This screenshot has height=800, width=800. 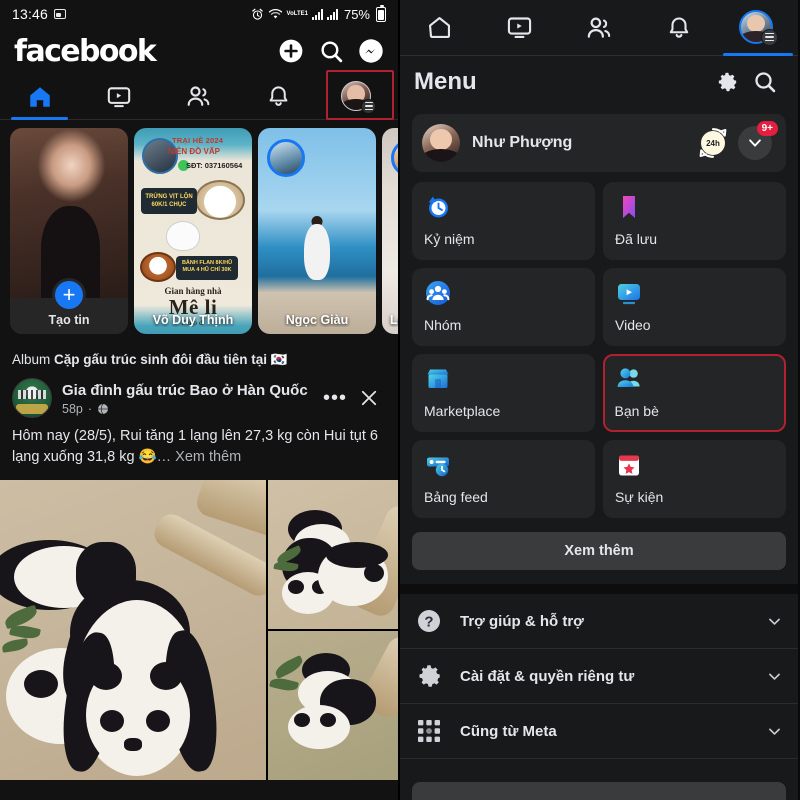 What do you see at coordinates (332, 14) in the screenshot?
I see `signal-bars-sim2` at bounding box center [332, 14].